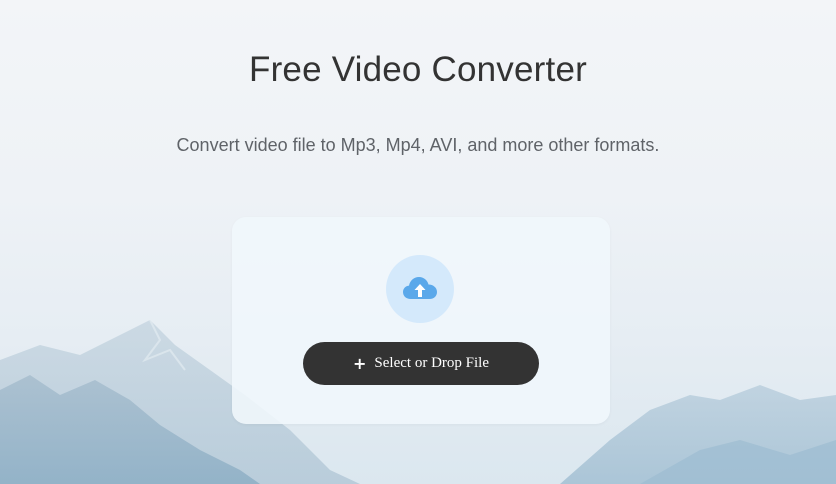 The width and height of the screenshot is (836, 484). I want to click on plus-icon: +, so click(360, 363).